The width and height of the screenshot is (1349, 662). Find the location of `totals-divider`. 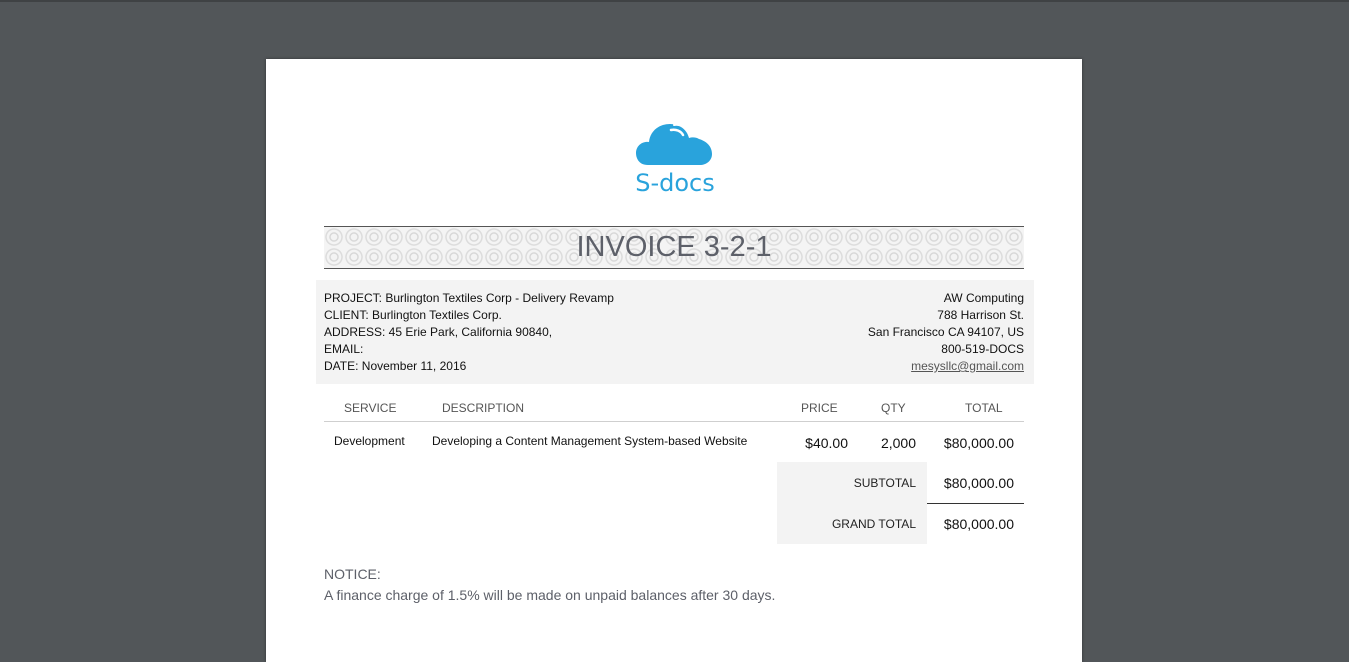

totals-divider is located at coordinates (975, 503).